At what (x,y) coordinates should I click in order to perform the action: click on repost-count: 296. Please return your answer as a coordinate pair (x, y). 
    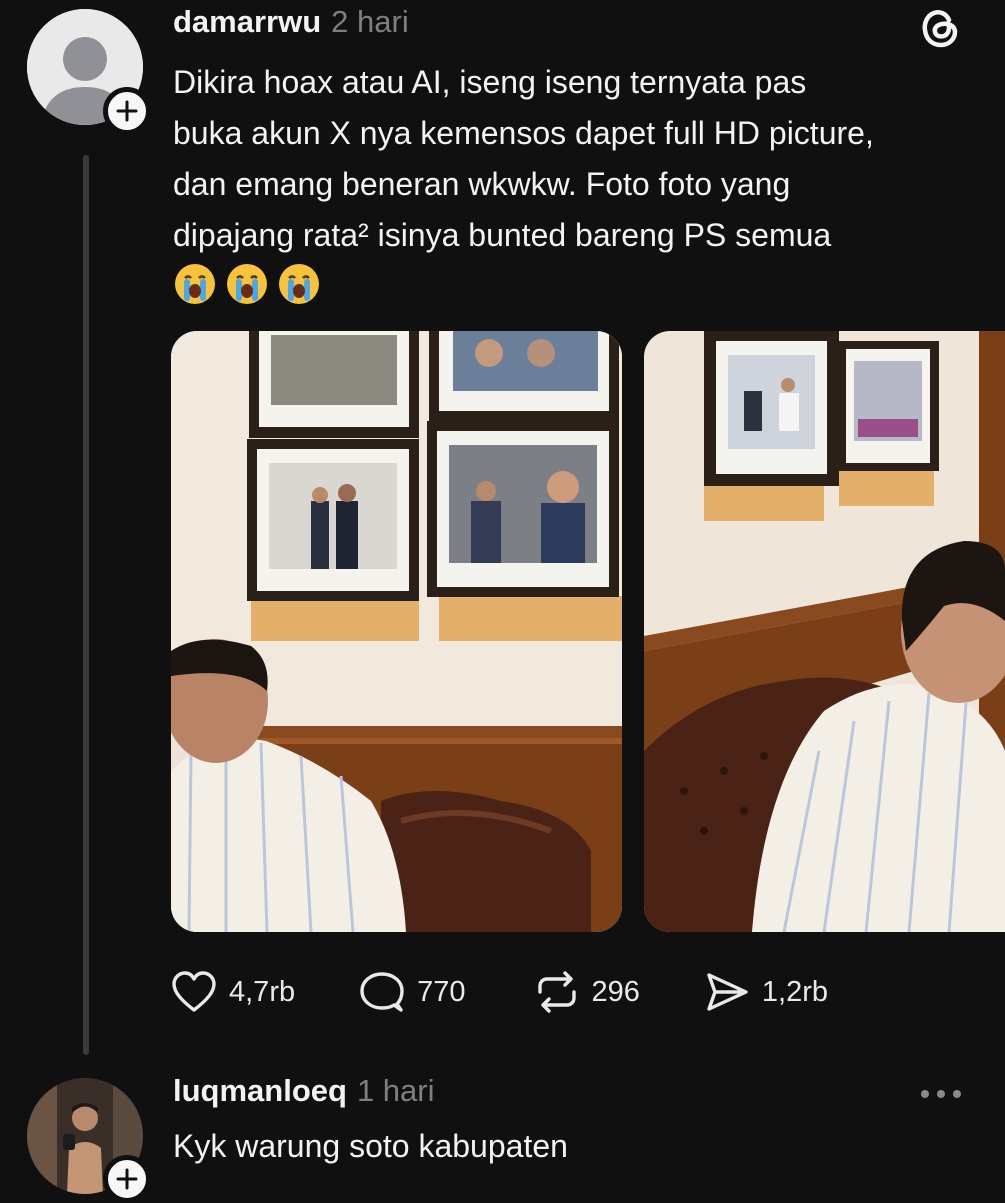
    Looking at the image, I should click on (615, 991).